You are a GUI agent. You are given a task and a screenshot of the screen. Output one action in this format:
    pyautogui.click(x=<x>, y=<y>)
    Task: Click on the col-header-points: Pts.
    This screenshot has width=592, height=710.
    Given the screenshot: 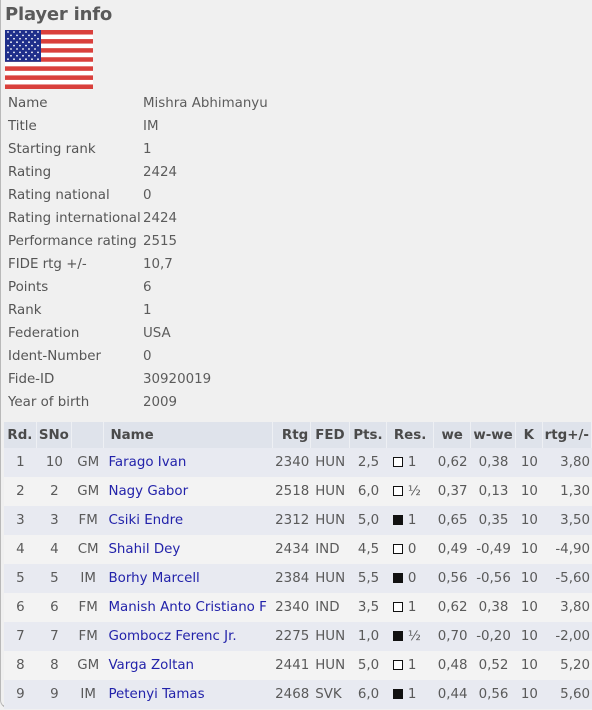 What is the action you would take?
    pyautogui.click(x=368, y=435)
    